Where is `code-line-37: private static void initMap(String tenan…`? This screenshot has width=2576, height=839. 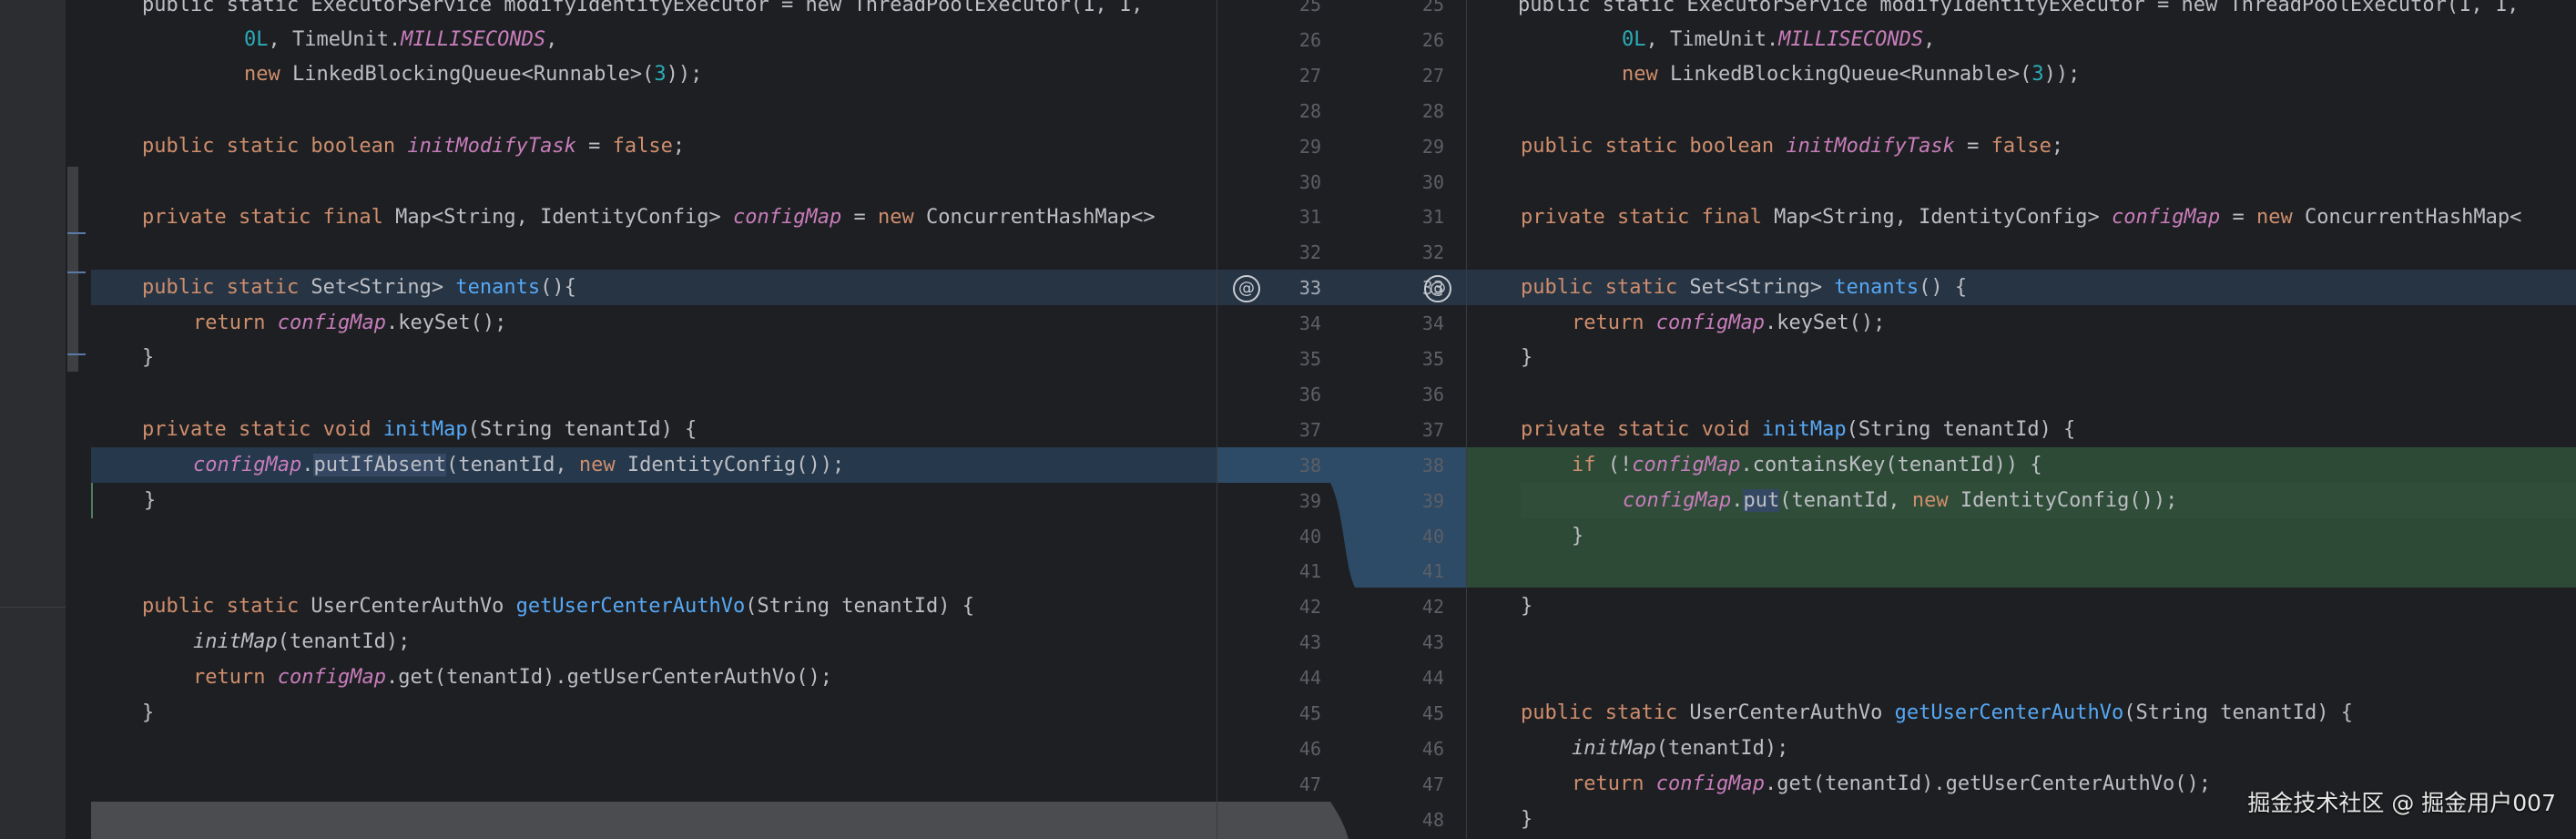 code-line-37: private static void initMap(String tenan… is located at coordinates (2022, 429).